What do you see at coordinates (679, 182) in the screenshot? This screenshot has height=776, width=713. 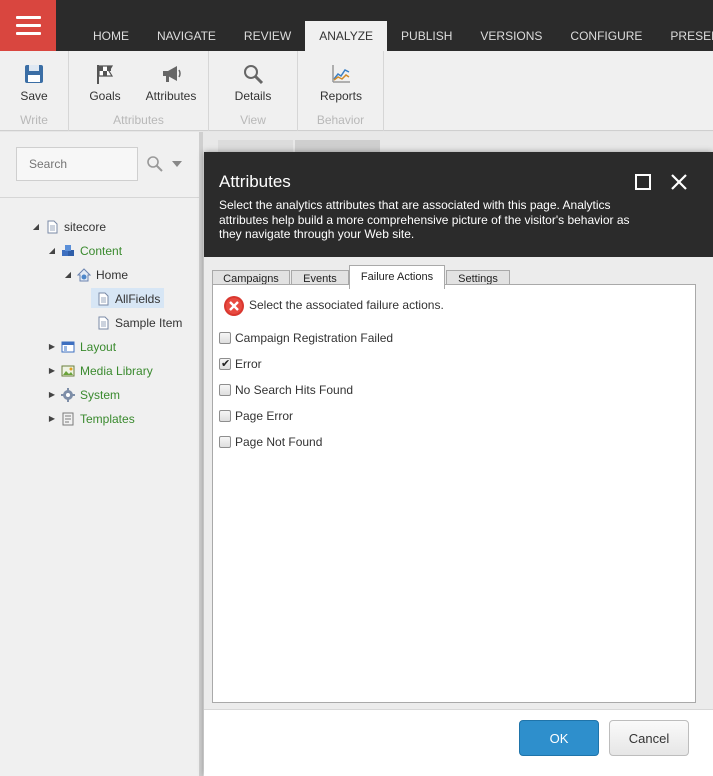 I see `close-icon` at bounding box center [679, 182].